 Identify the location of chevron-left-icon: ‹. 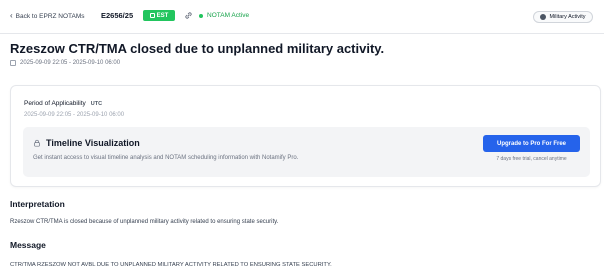
(11, 15).